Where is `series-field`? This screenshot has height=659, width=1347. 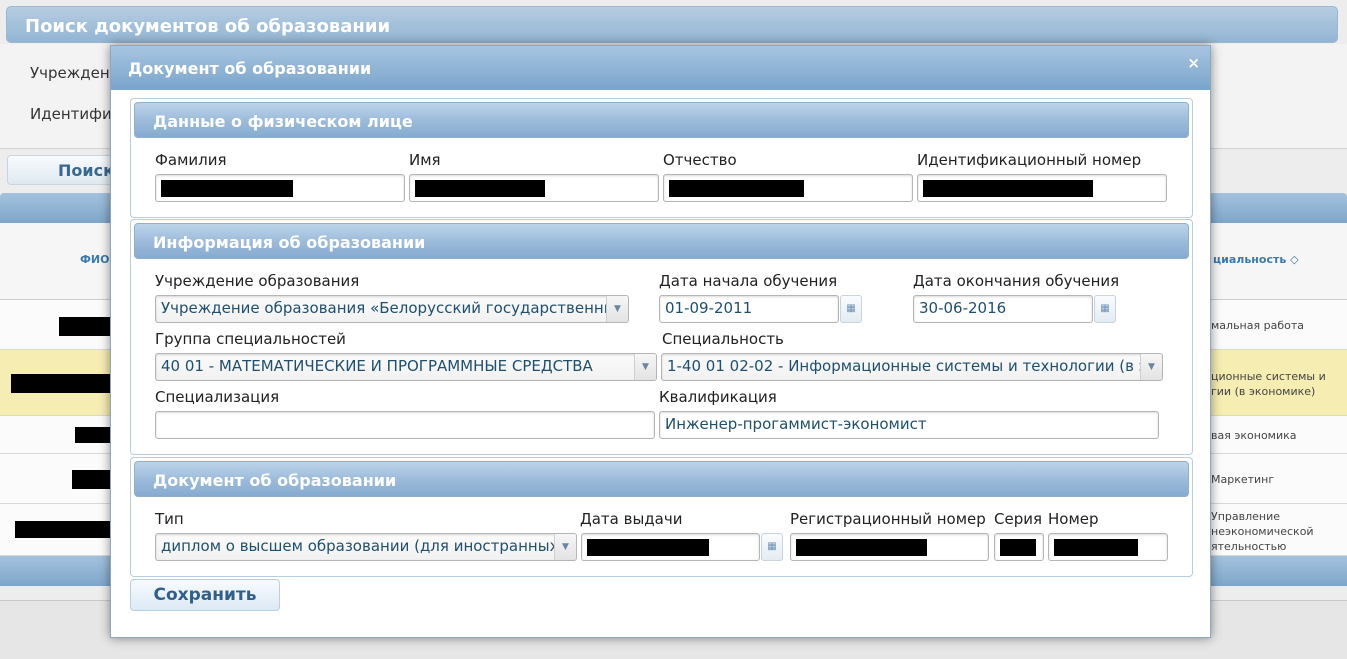
series-field is located at coordinates (1019, 547).